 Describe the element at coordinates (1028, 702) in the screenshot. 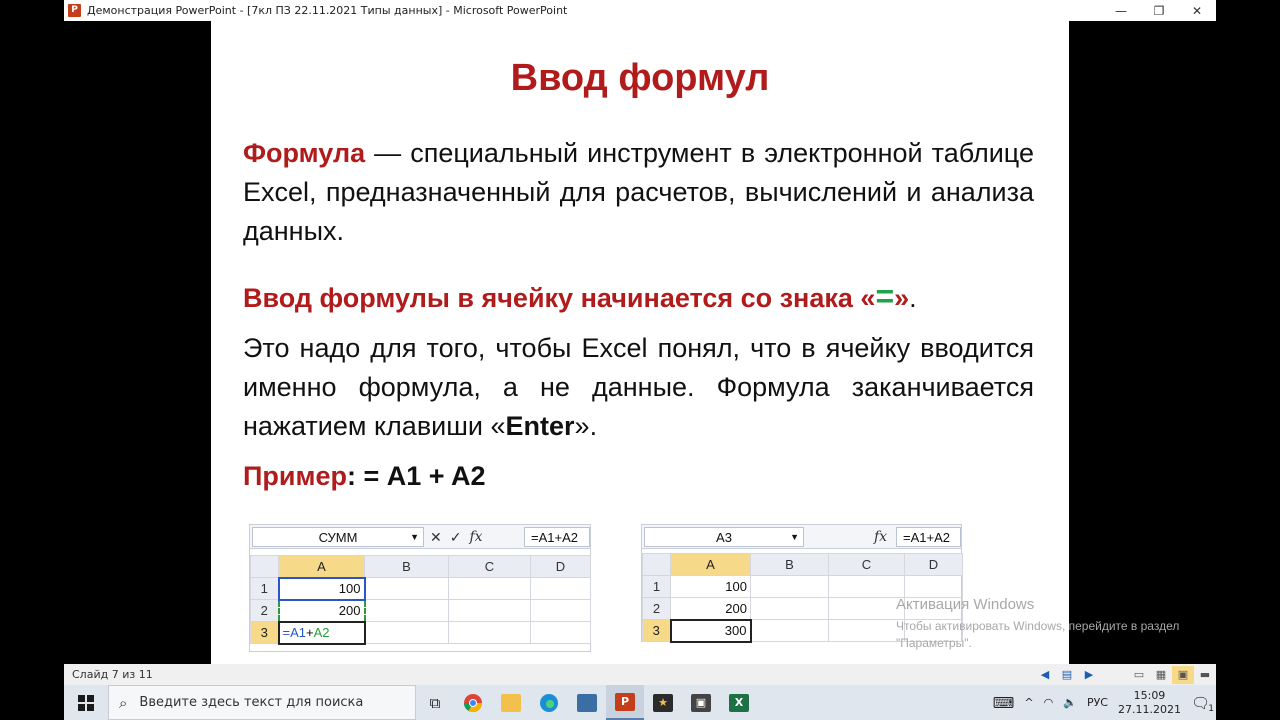

I see `chevron-up-icon: ^` at that location.